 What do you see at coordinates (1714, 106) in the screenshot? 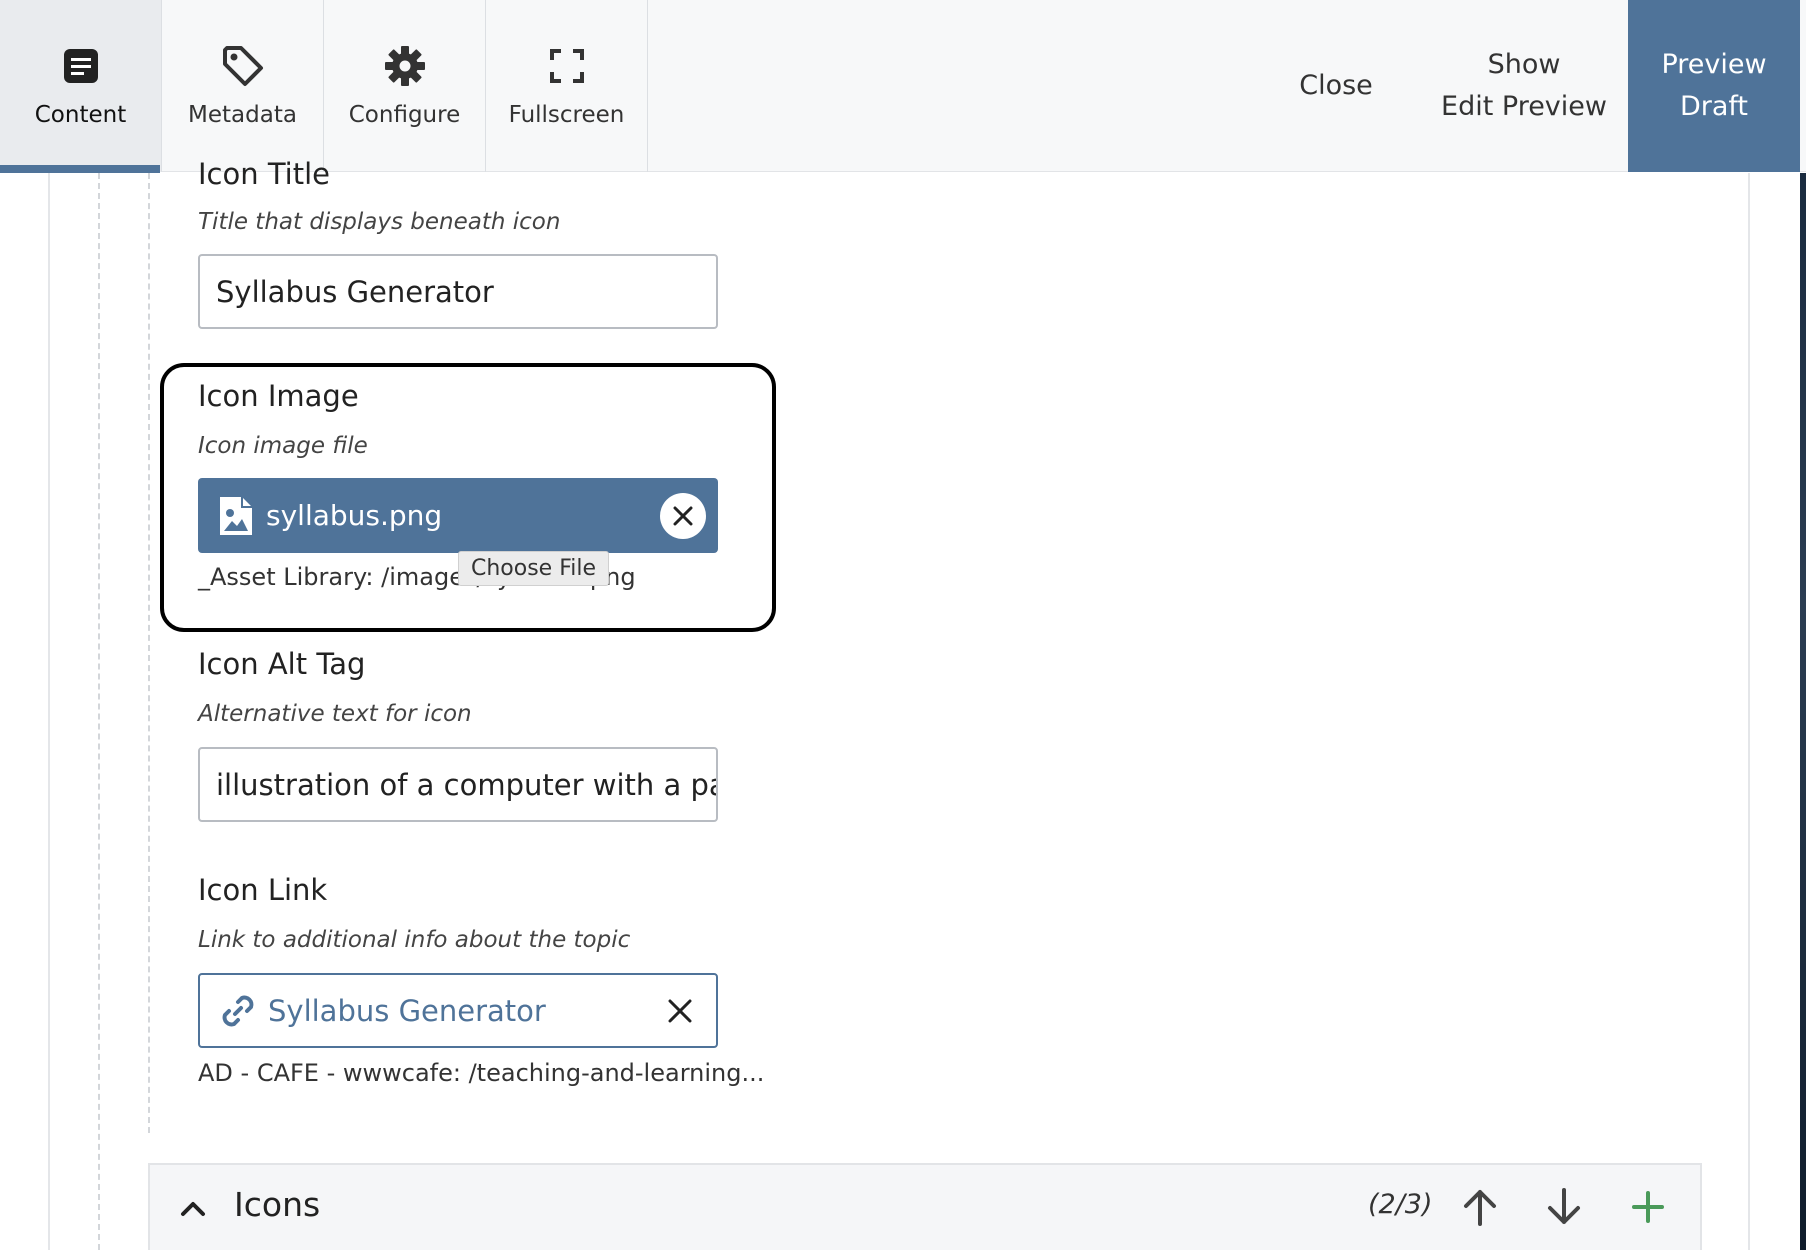
I see `preview-draft-line2: Draft` at bounding box center [1714, 106].